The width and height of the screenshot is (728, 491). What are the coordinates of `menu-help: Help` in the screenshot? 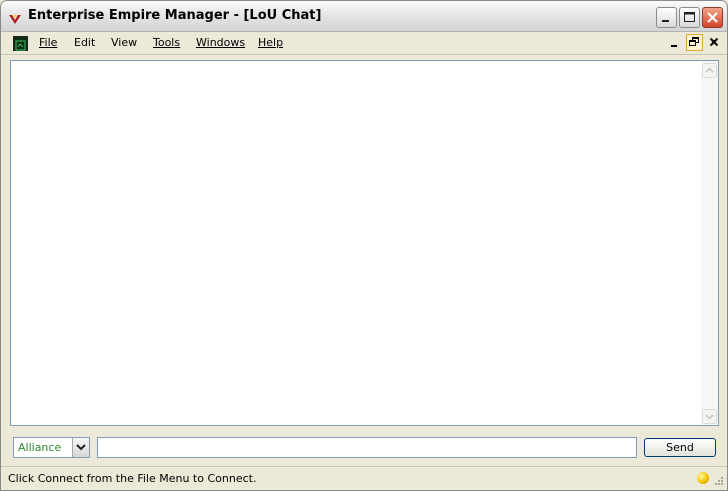 It's located at (270, 42).